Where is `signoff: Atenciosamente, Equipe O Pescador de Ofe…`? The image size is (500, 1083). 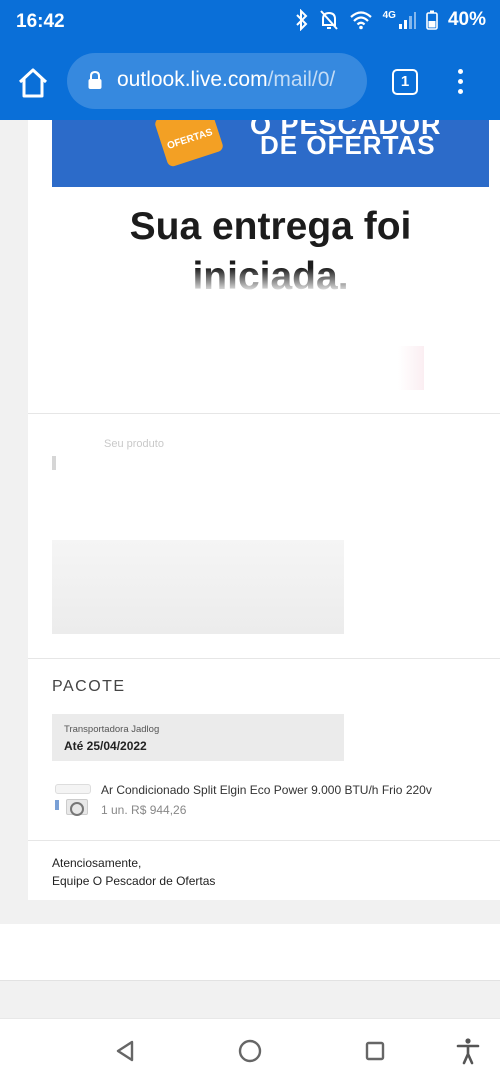
signoff: Atenciosamente, Equipe O Pescador de Ofe… is located at coordinates (133, 872).